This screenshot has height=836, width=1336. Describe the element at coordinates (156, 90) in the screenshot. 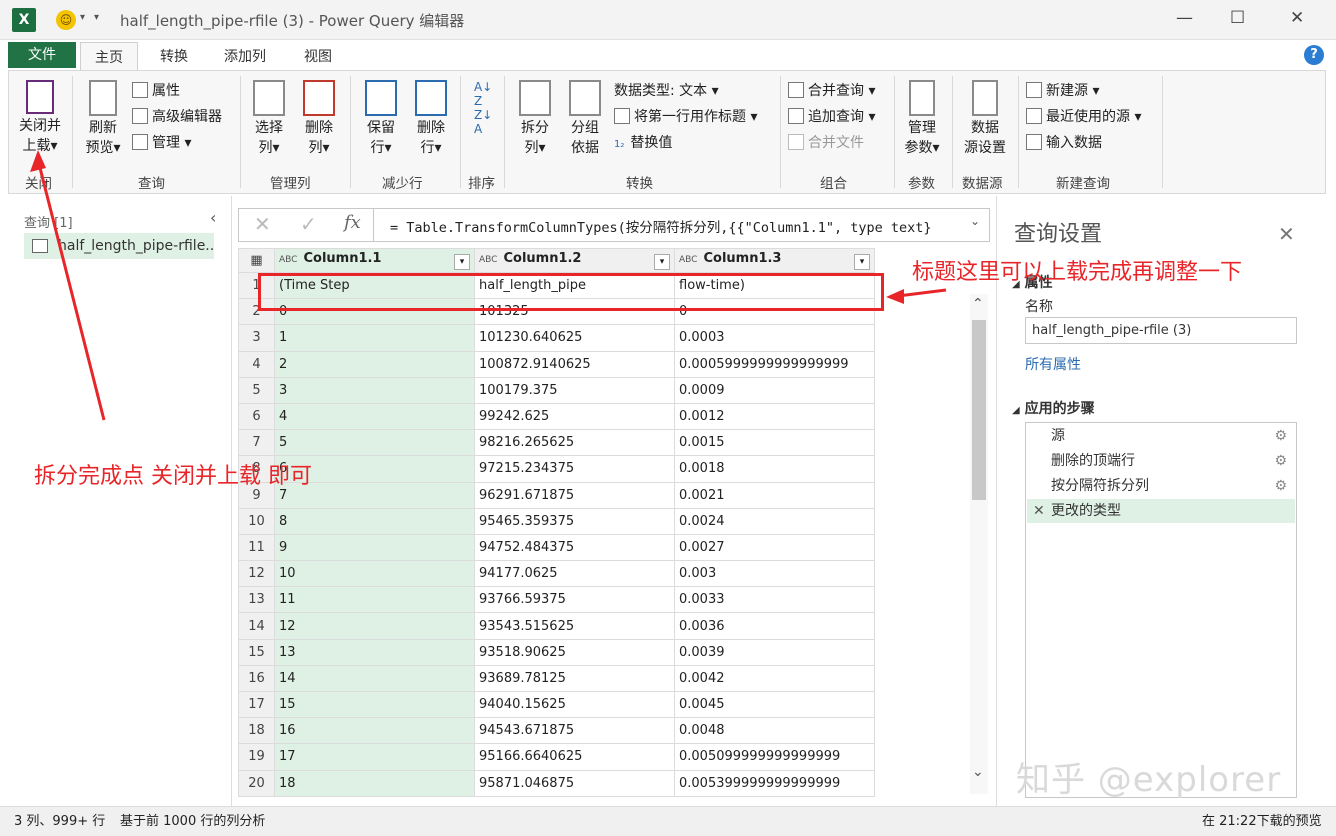

I see `properties-button: 属性` at that location.